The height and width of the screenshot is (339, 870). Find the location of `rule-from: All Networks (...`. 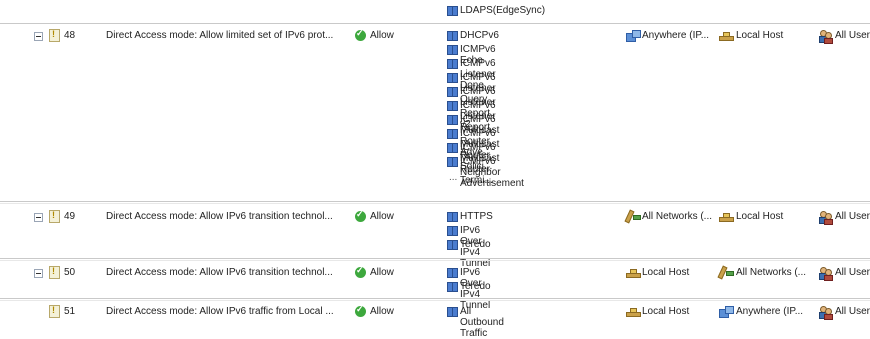

rule-from: All Networks (... is located at coordinates (677, 216).